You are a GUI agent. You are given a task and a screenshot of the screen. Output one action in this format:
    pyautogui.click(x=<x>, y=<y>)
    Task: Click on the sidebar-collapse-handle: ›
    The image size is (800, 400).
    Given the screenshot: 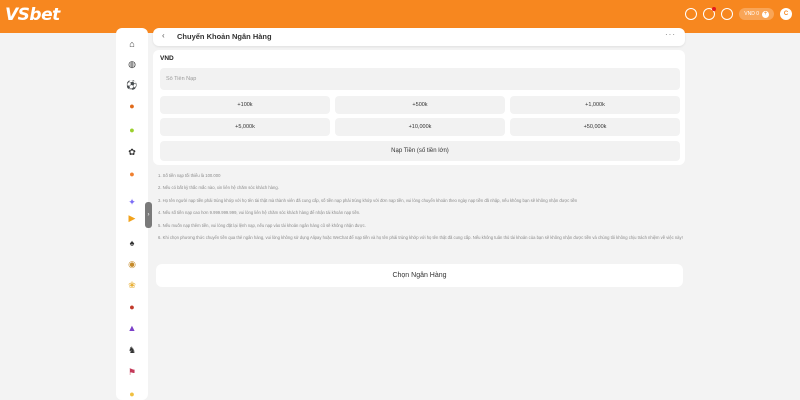 What is the action you would take?
    pyautogui.click(x=148, y=215)
    